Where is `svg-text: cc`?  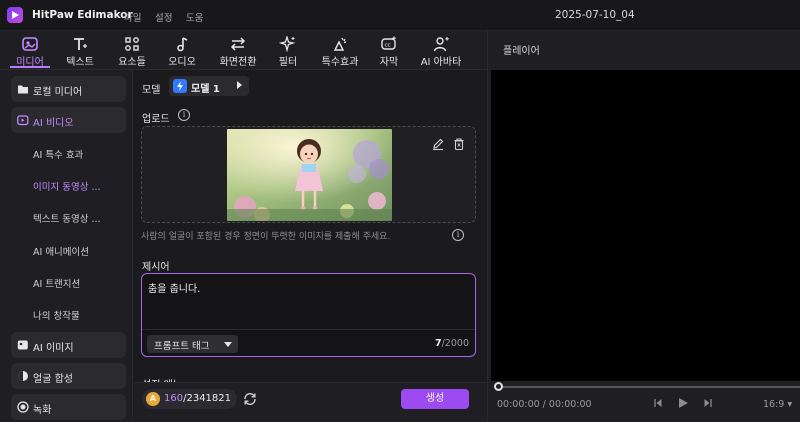 svg-text: cc is located at coordinates (388, 46).